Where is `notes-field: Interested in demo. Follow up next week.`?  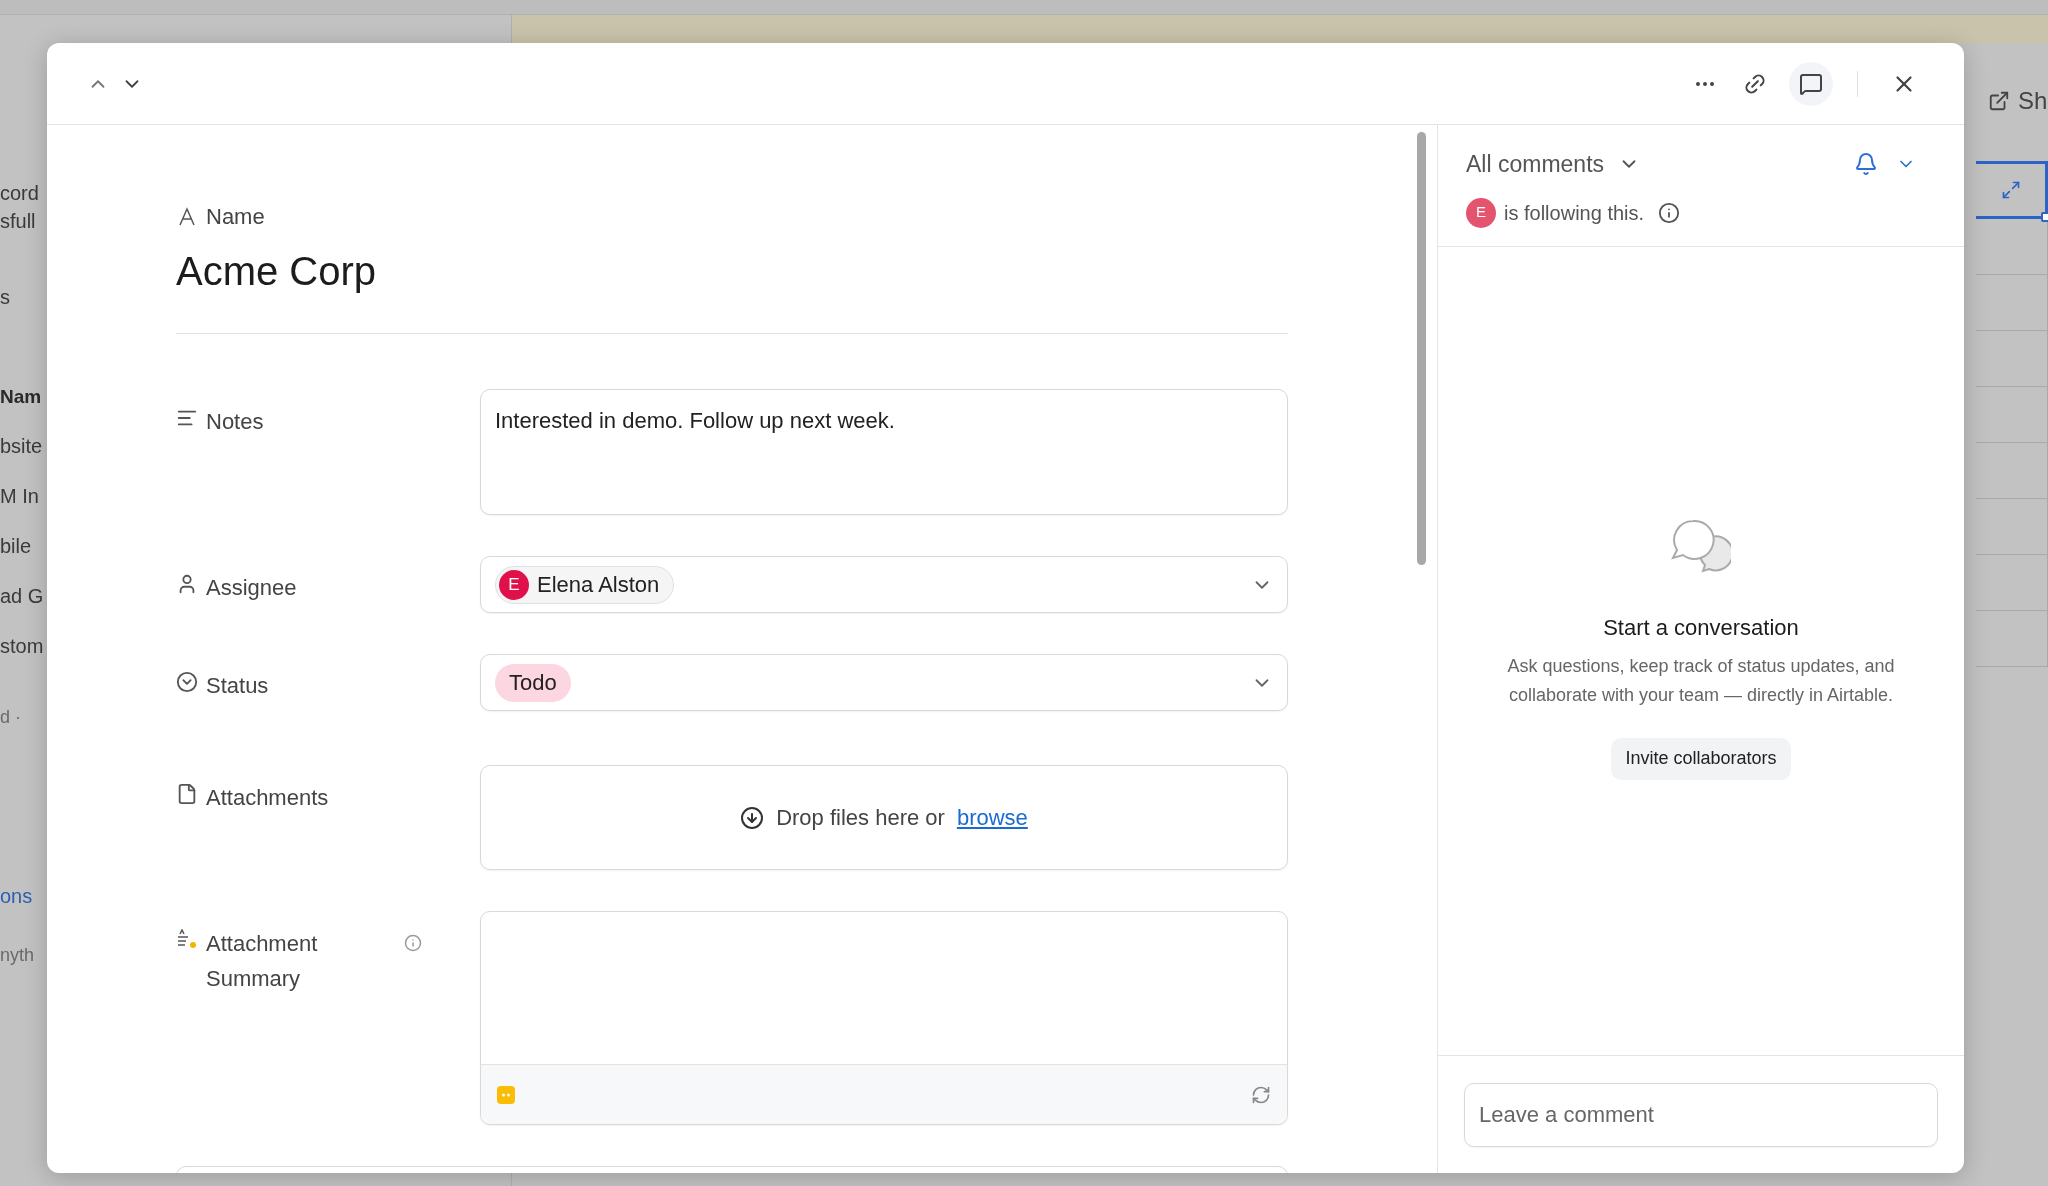
notes-field: Interested in demo. Follow up next week. is located at coordinates (884, 452).